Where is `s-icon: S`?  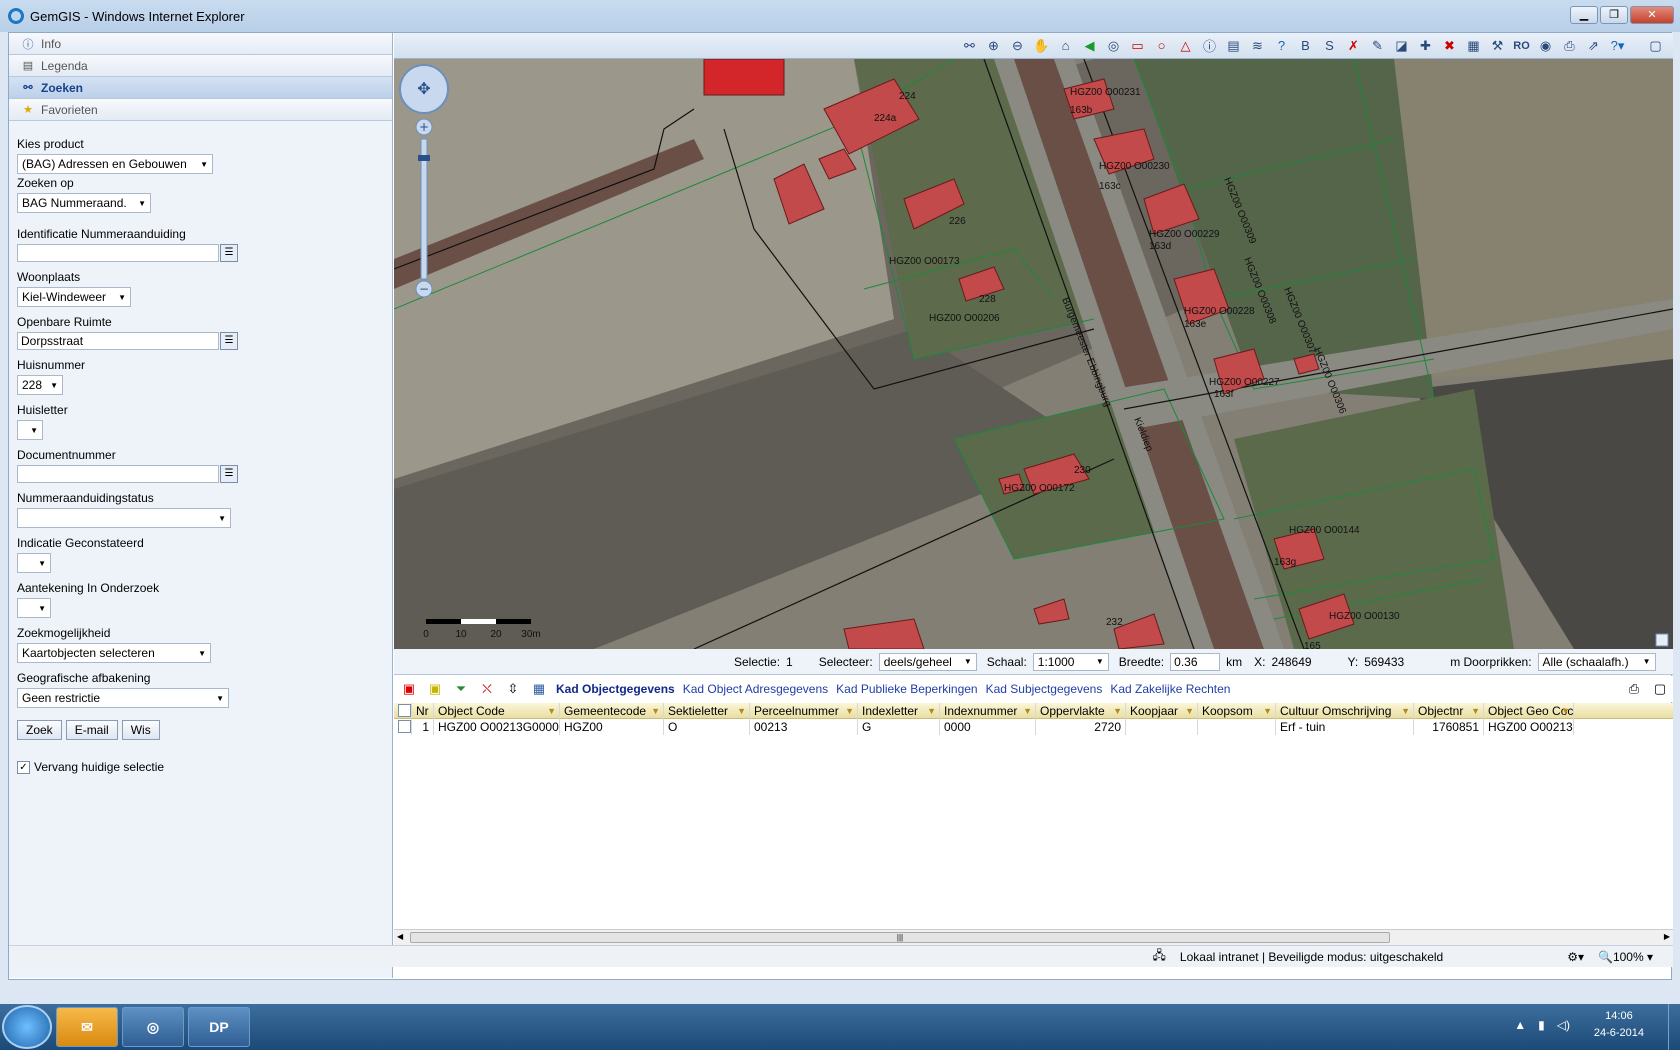
s-icon: S is located at coordinates (1329, 45).